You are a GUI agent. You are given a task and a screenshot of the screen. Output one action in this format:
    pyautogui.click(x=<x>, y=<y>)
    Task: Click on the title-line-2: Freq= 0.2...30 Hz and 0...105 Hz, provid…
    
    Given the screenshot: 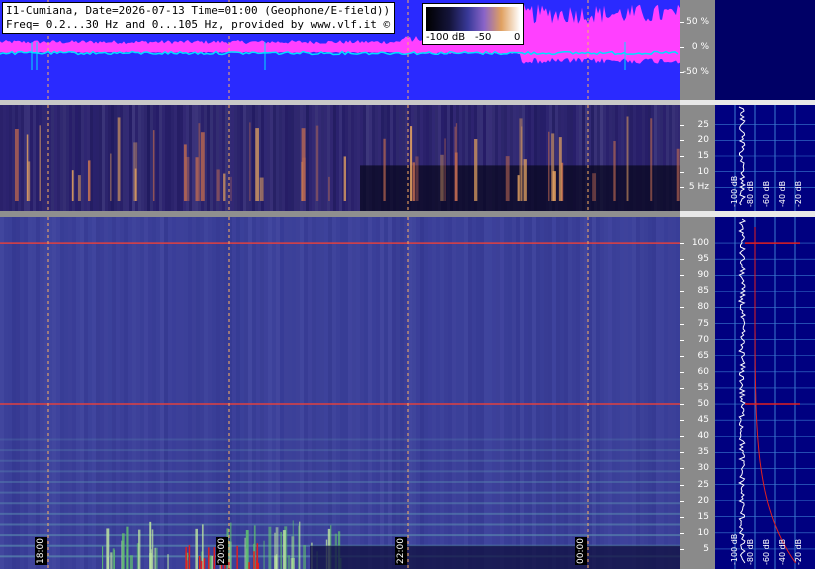 What is the action you would take?
    pyautogui.click(x=198, y=24)
    